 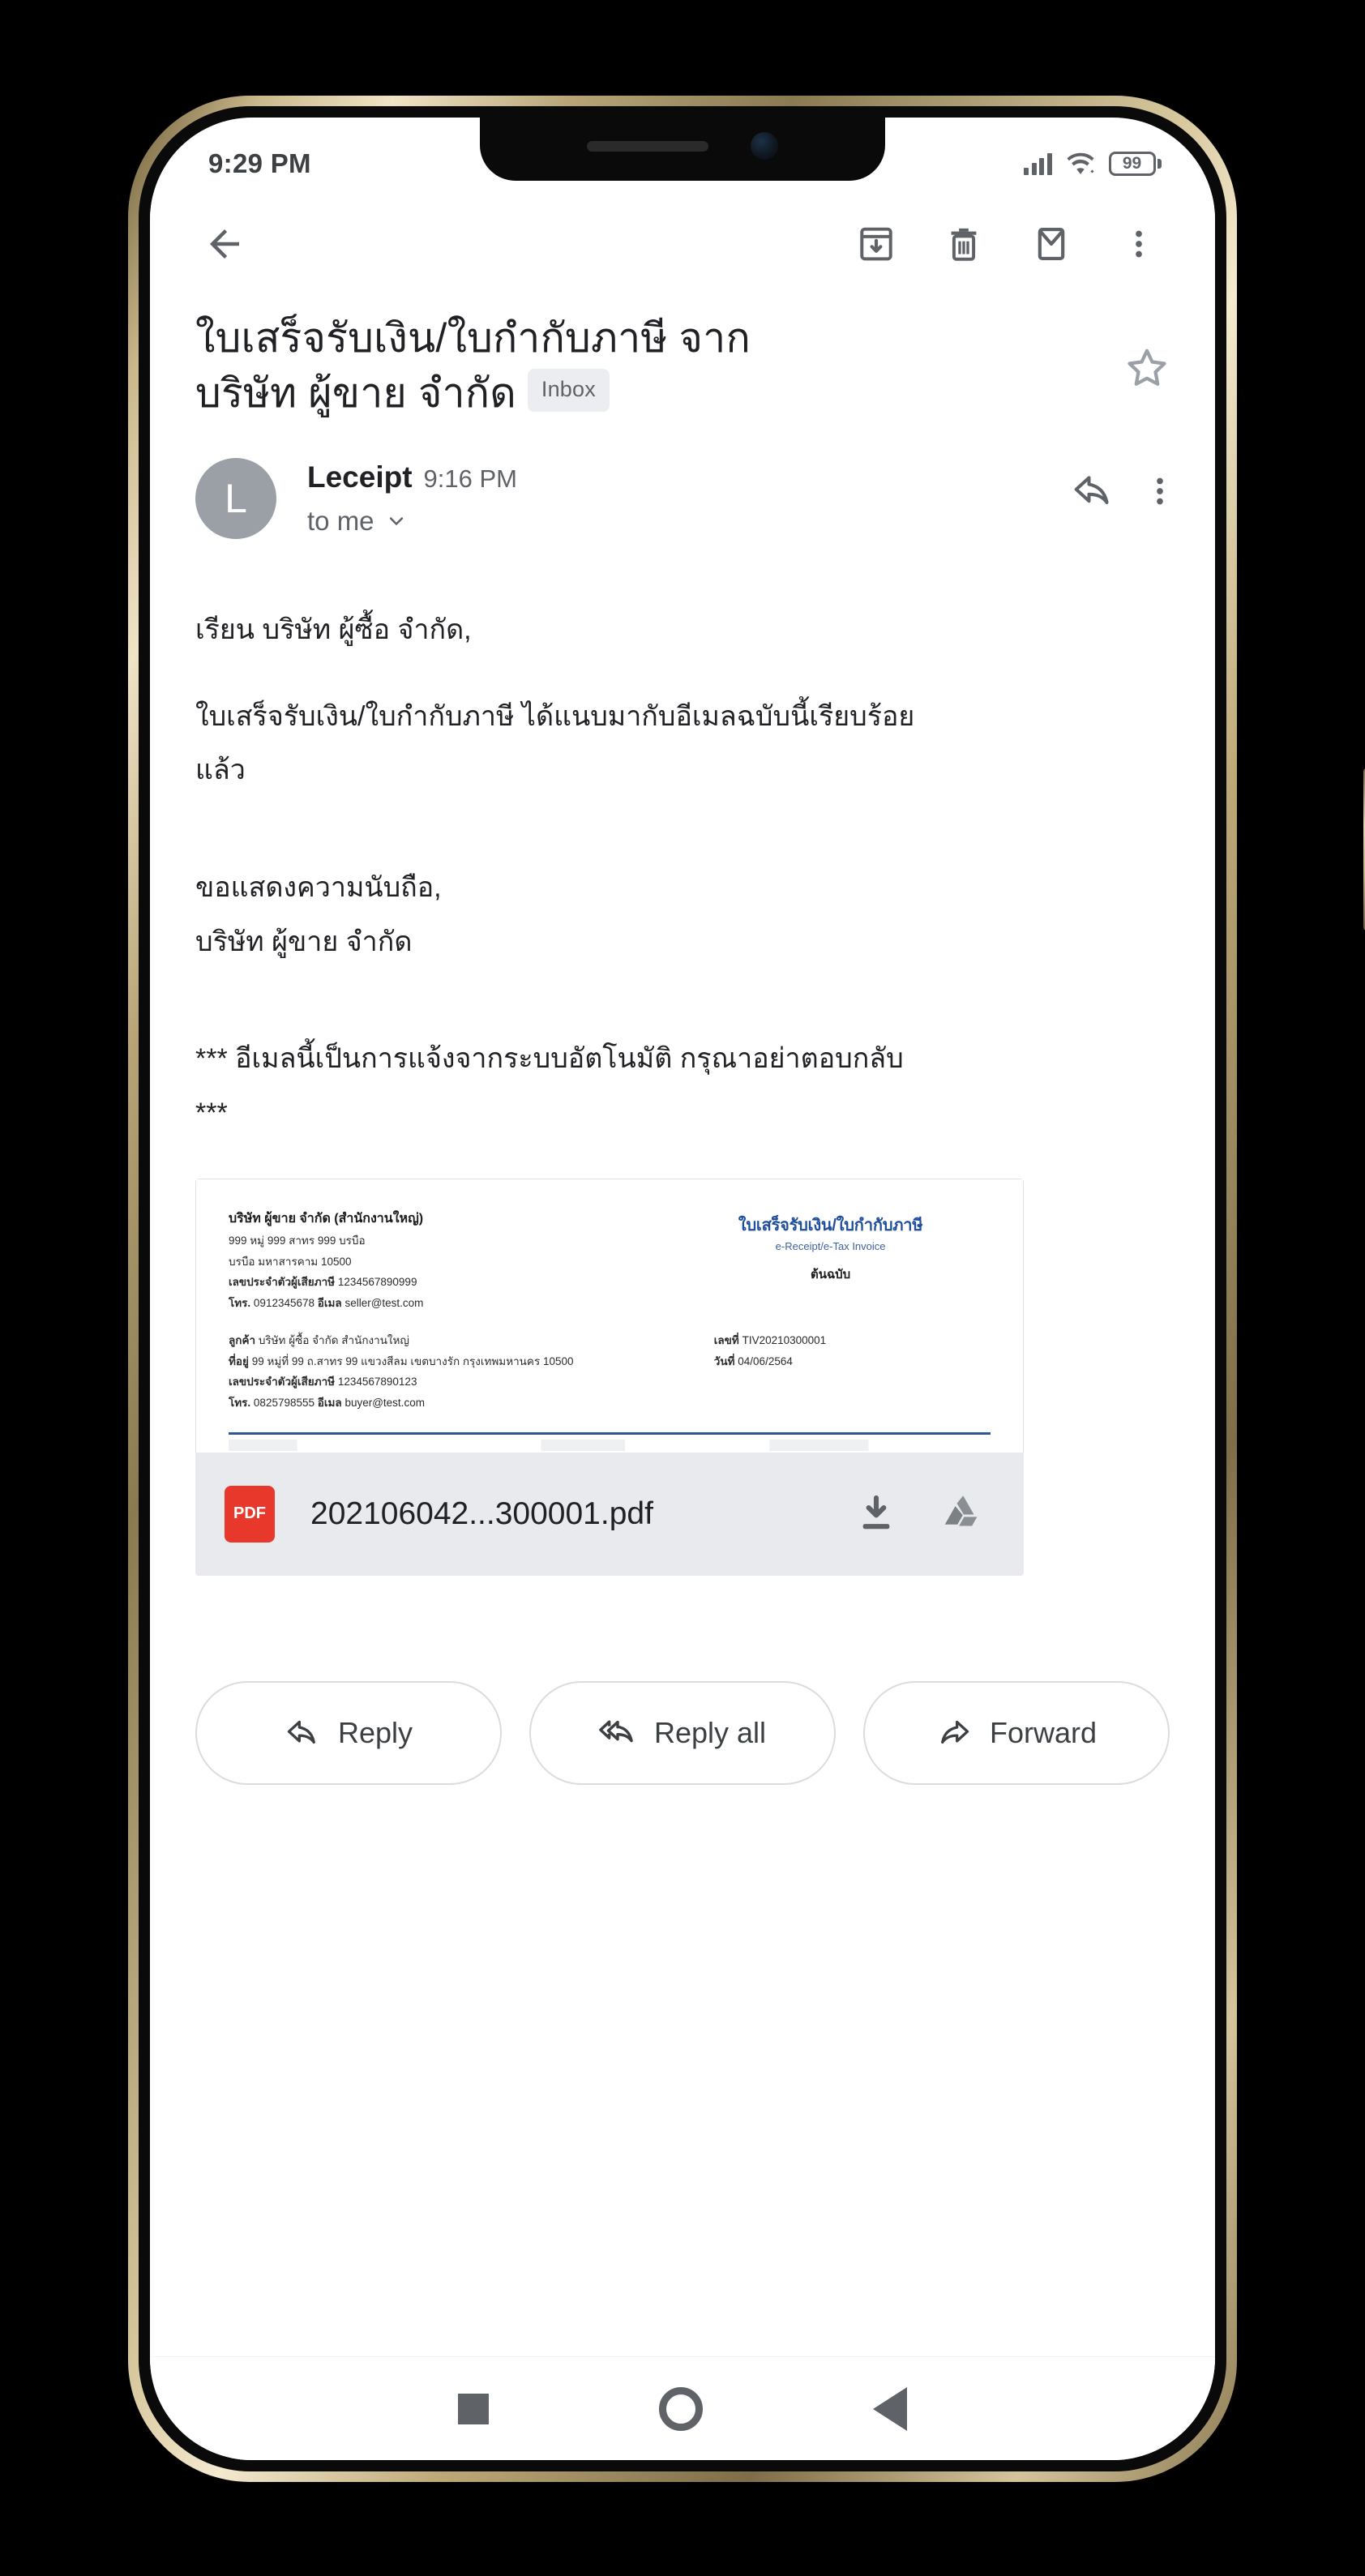 What do you see at coordinates (830, 1225) in the screenshot?
I see `doc-title-thai: ใบเสร็จรับเงิน/ใบกำกับภาษี` at bounding box center [830, 1225].